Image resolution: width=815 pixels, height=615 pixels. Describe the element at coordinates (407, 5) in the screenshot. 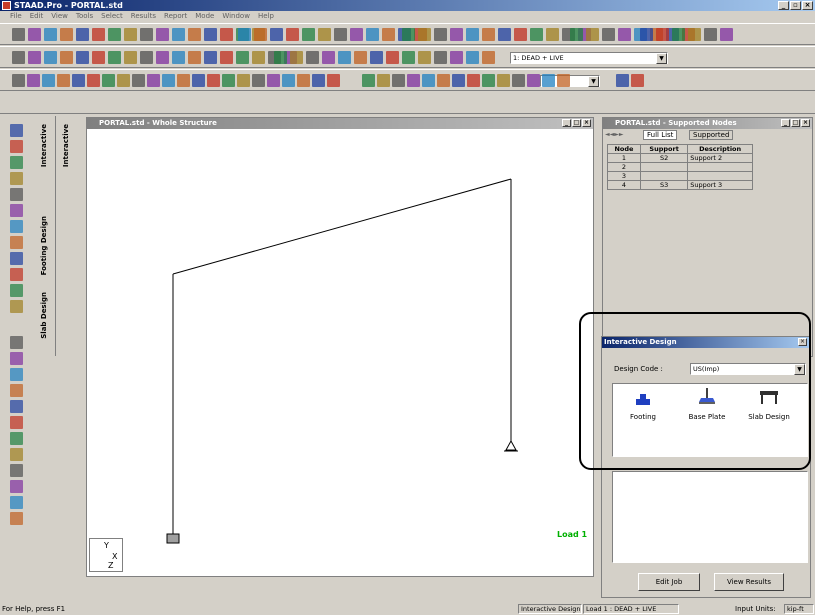

I see `app-title-bar: STAAD.Pro - PORTAL.std` at that location.